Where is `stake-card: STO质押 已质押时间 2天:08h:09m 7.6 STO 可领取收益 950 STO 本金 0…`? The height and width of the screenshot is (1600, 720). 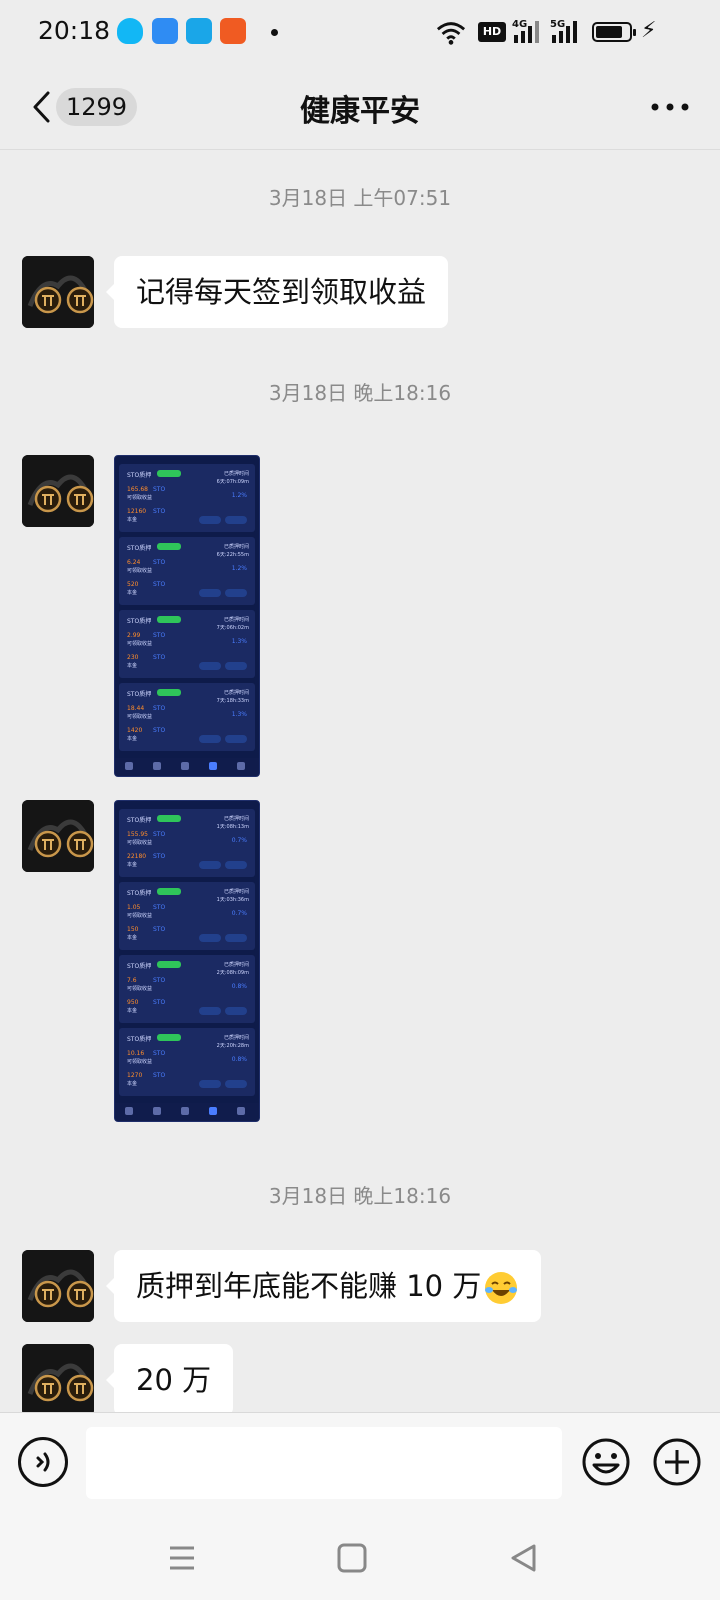 stake-card: STO质押 已质押时间 2天:08h:09m 7.6 STO 可领取收益 950 STO 本金 0… is located at coordinates (187, 989).